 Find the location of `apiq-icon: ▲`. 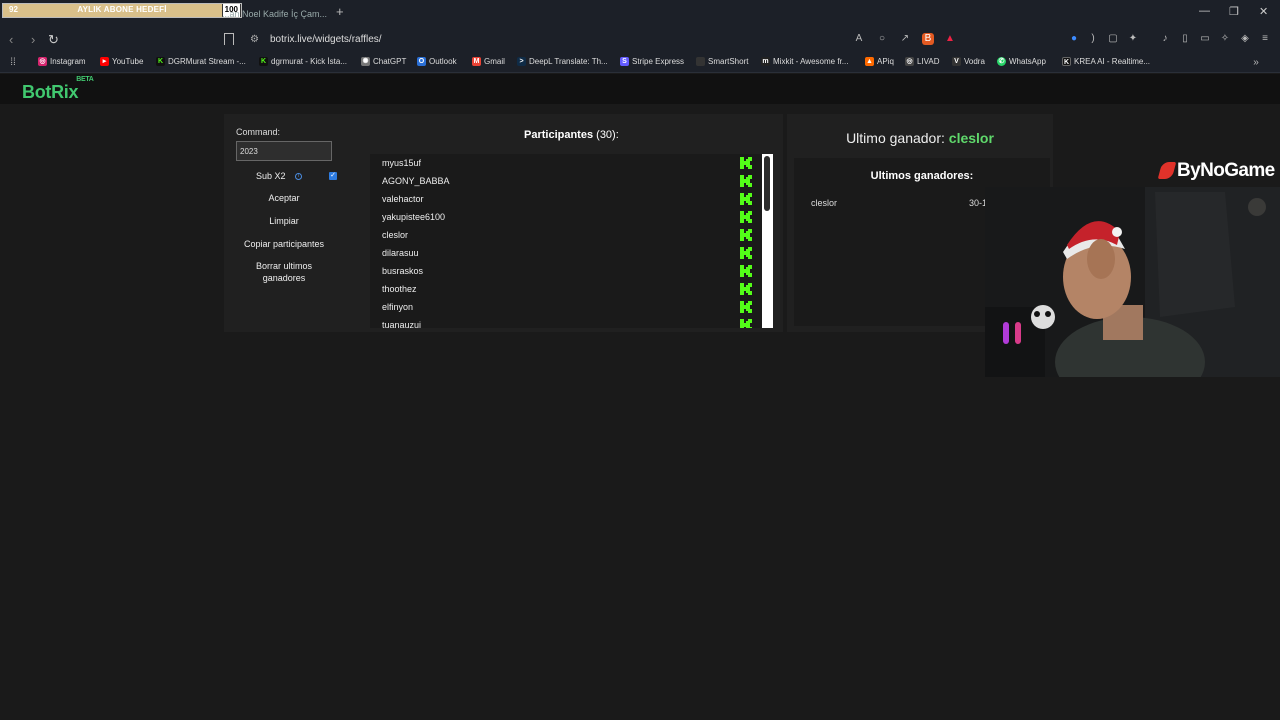

apiq-icon: ▲ is located at coordinates (869, 61).